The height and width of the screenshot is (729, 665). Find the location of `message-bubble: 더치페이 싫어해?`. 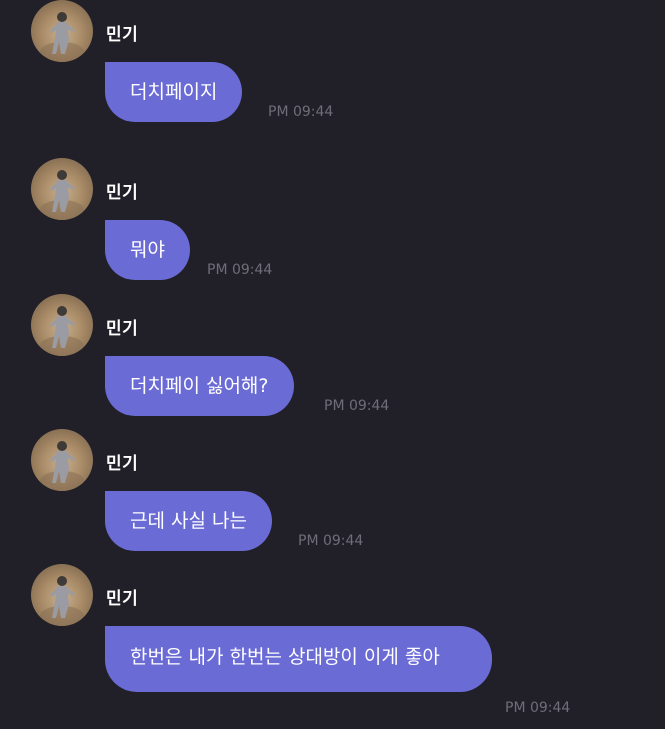

message-bubble: 더치페이 싫어해? is located at coordinates (199, 386).